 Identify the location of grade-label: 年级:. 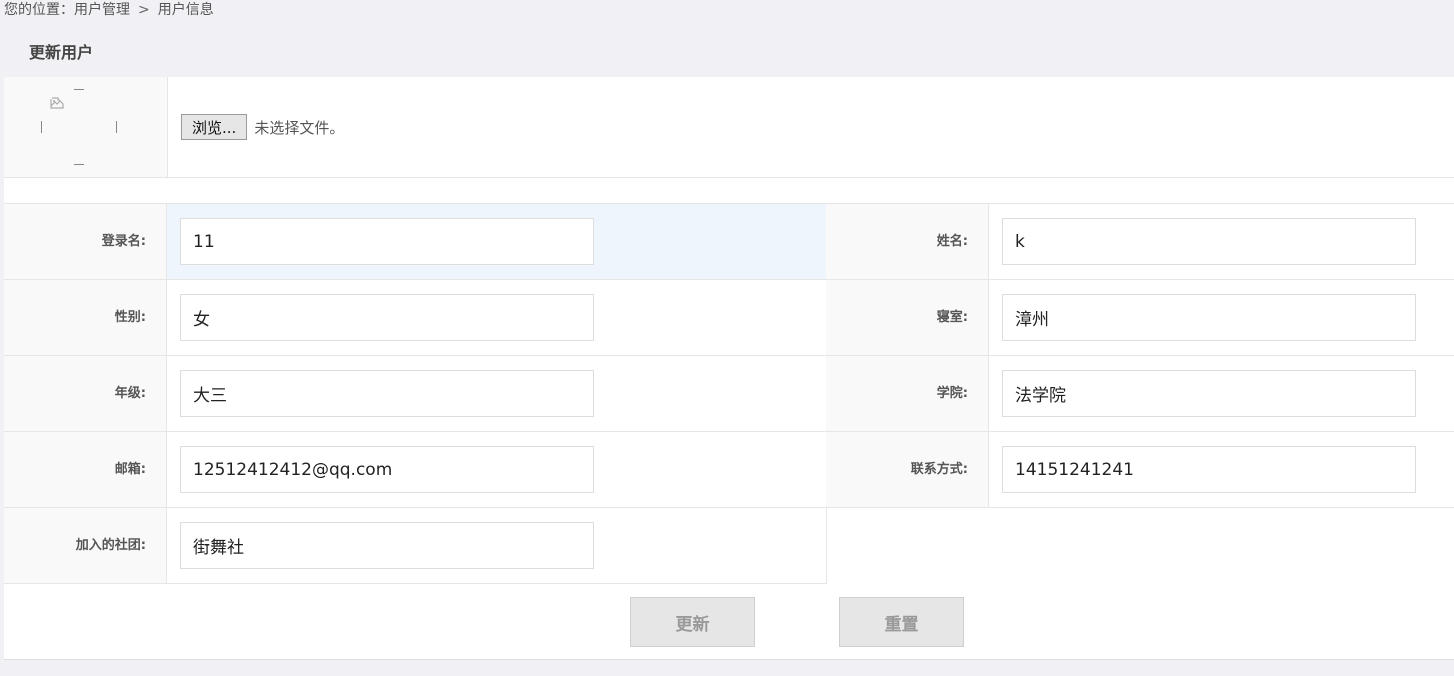
(85, 393).